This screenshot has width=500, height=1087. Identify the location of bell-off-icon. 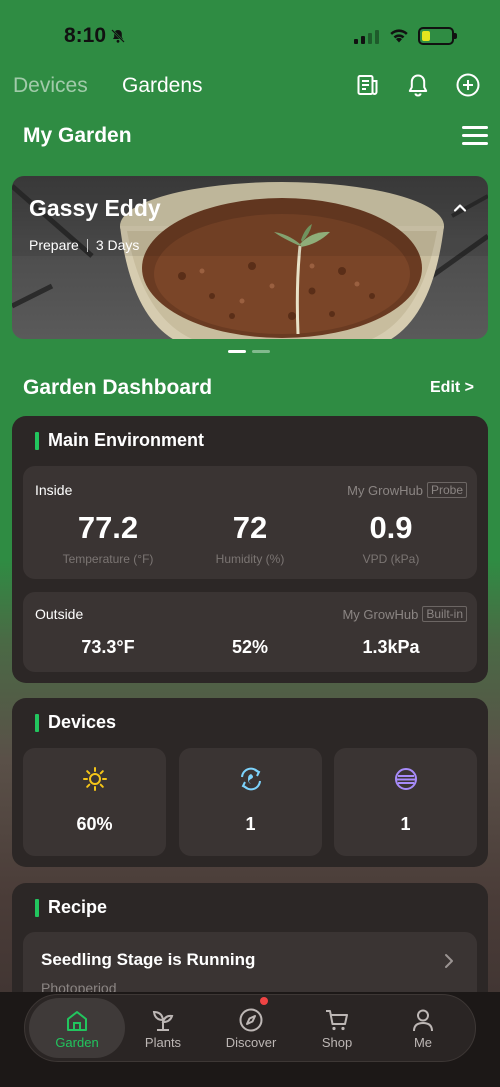
(118, 36).